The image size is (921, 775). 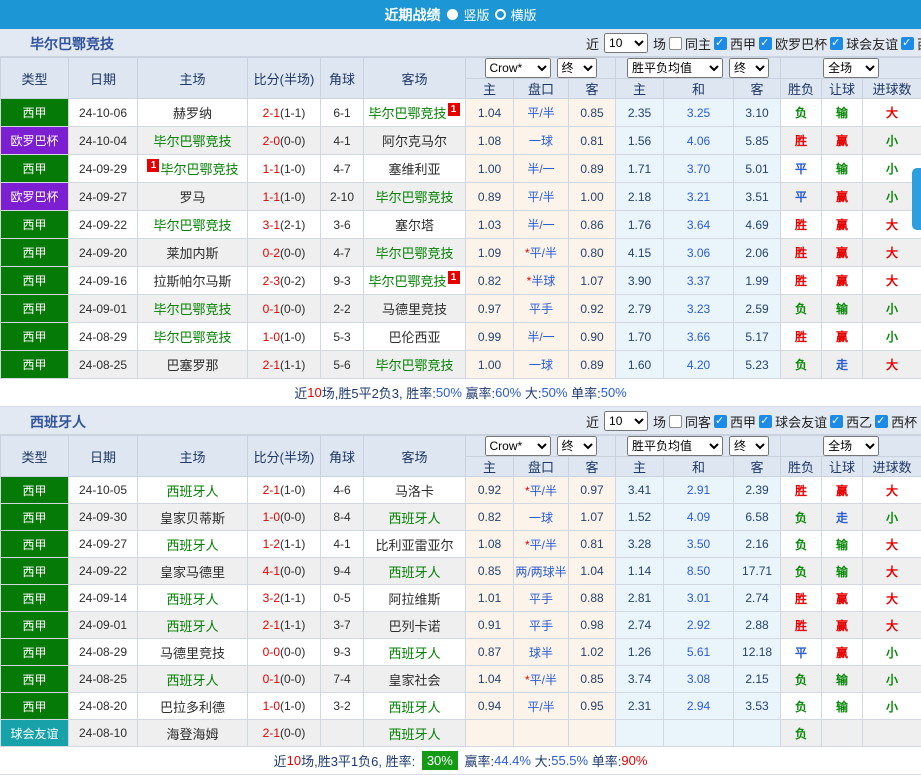 I want to click on away-team-name: 塞维利亚, so click(x=414, y=169).